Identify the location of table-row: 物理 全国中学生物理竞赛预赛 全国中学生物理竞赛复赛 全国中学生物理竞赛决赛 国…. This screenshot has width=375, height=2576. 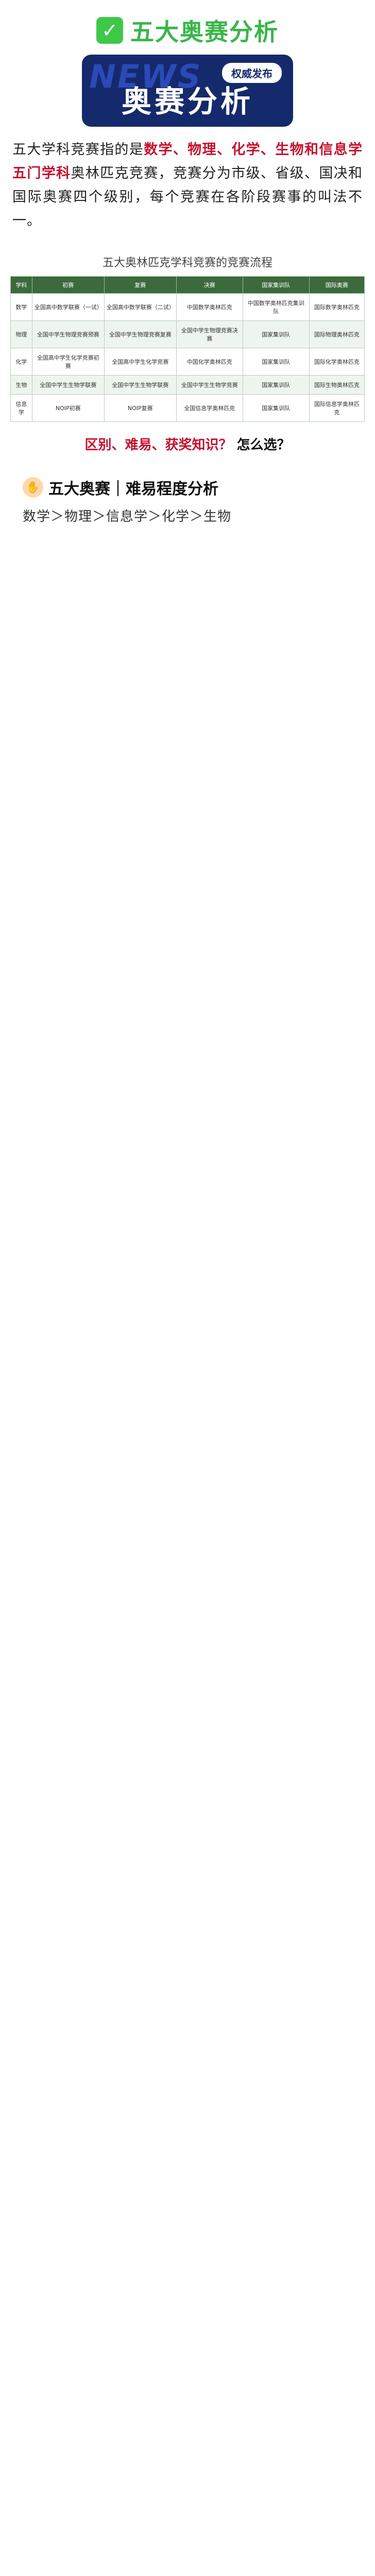
(187, 334).